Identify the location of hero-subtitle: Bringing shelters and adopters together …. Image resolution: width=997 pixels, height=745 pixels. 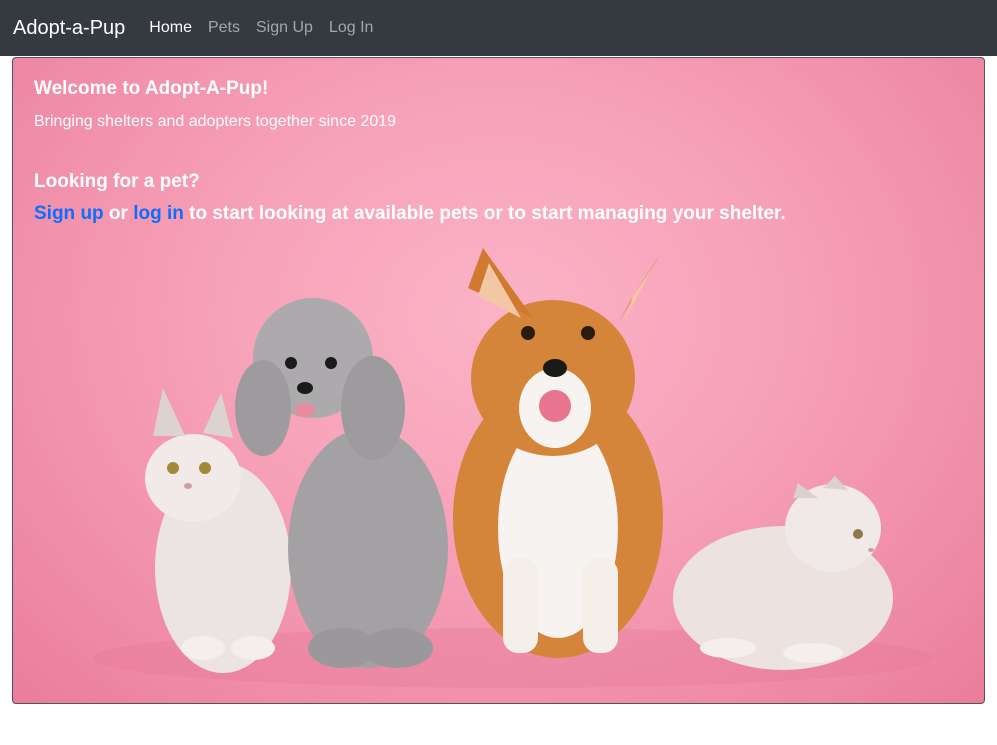
(215, 121).